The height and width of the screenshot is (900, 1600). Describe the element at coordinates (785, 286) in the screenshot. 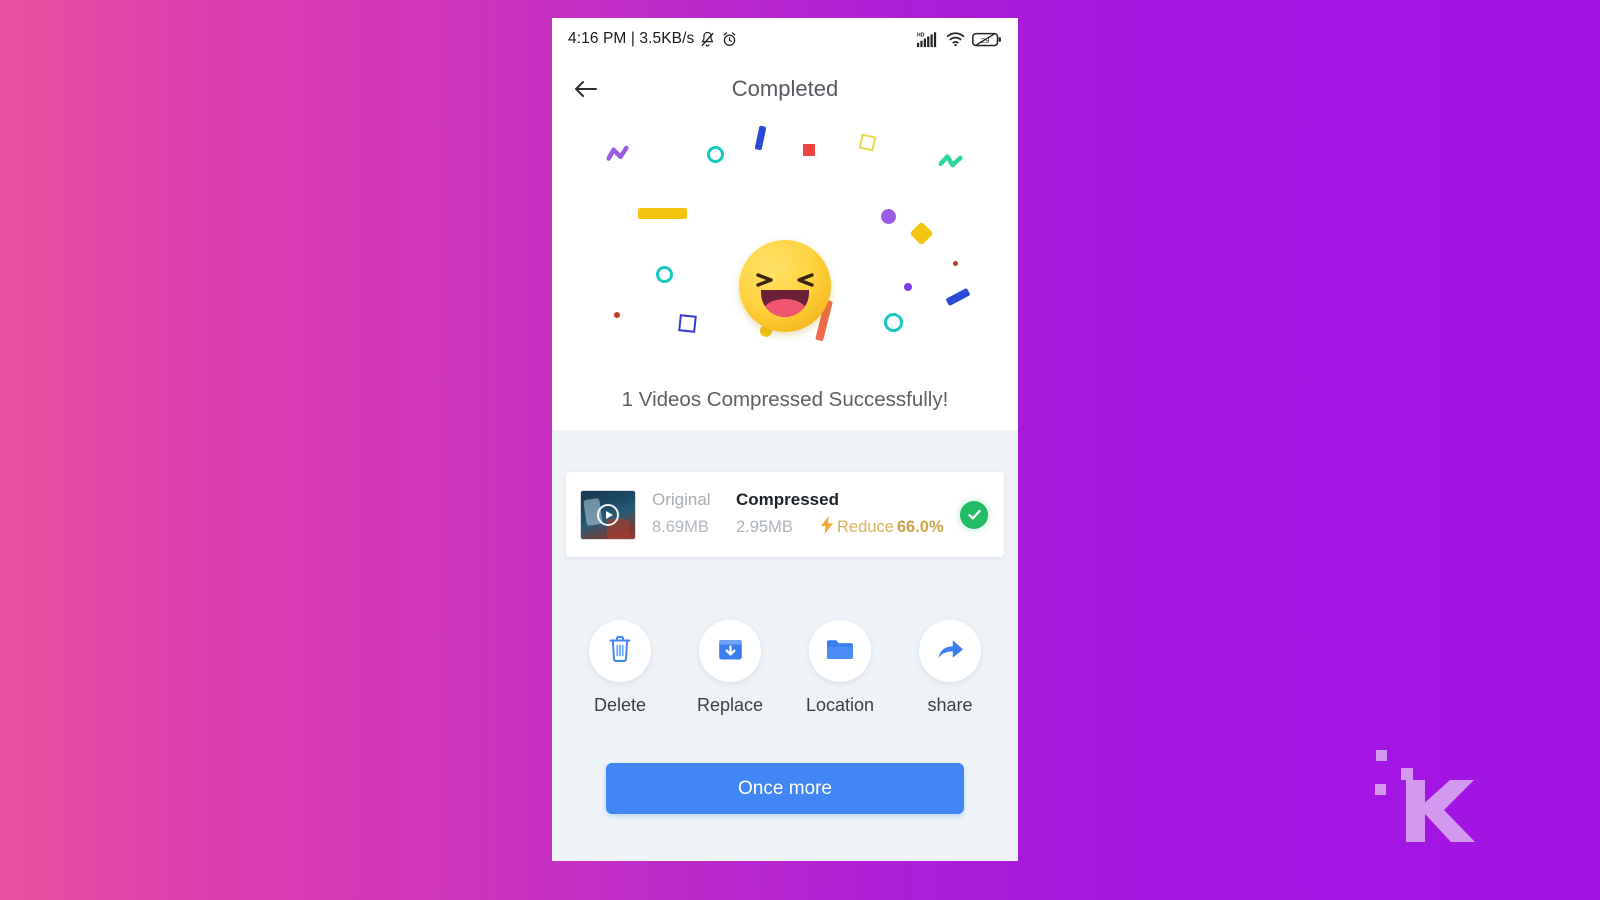

I see `laughing-face-emoji` at that location.